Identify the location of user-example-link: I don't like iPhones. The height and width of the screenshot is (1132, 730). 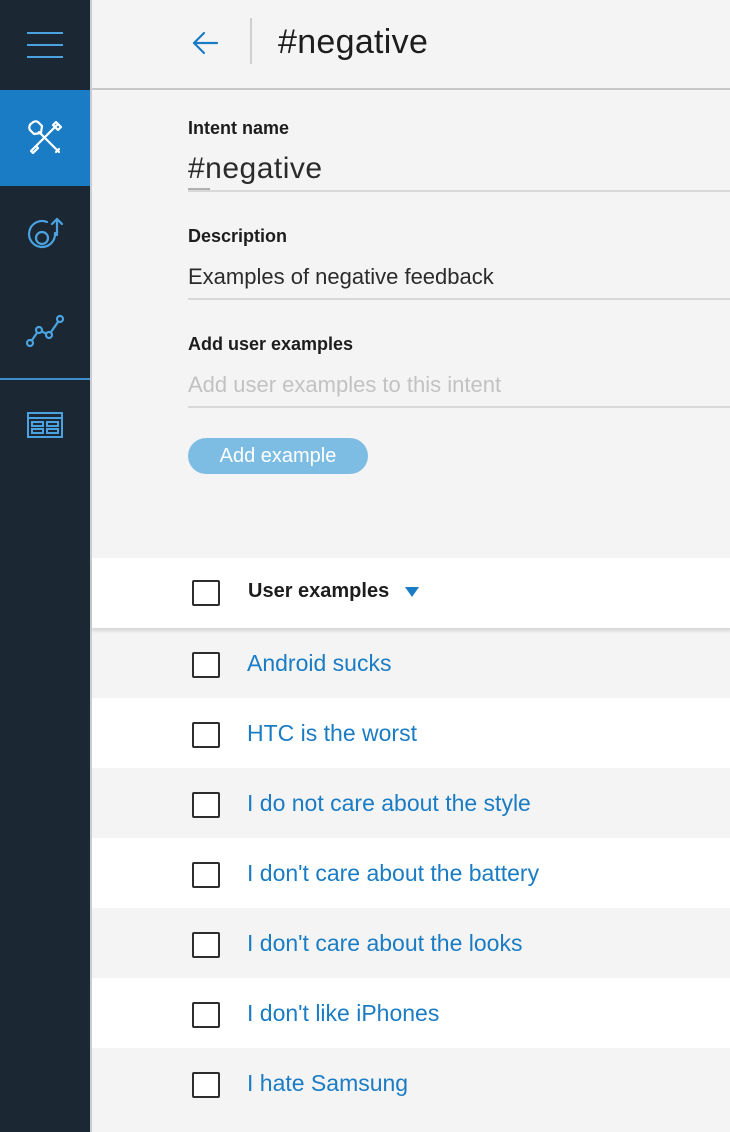
(343, 1013).